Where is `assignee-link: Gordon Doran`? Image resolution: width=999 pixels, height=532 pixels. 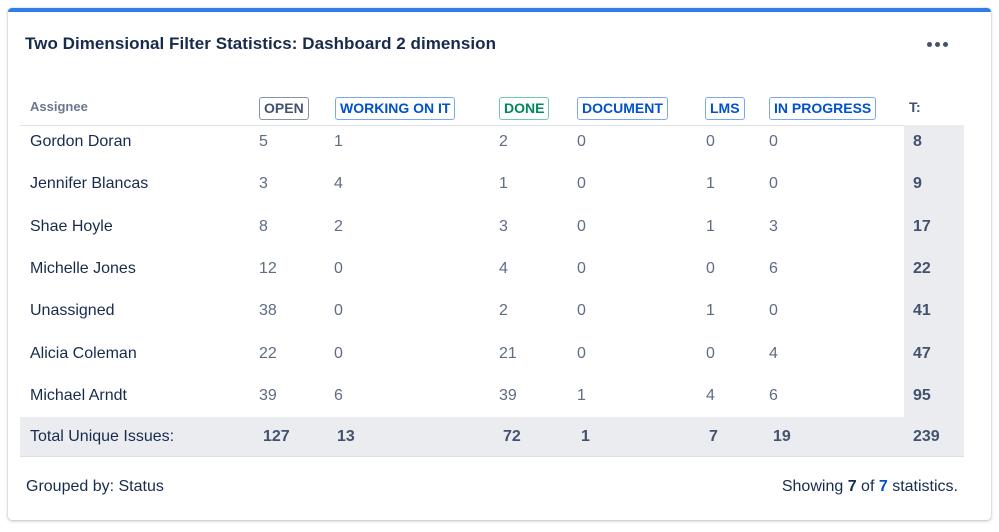 assignee-link: Gordon Doran is located at coordinates (80, 142).